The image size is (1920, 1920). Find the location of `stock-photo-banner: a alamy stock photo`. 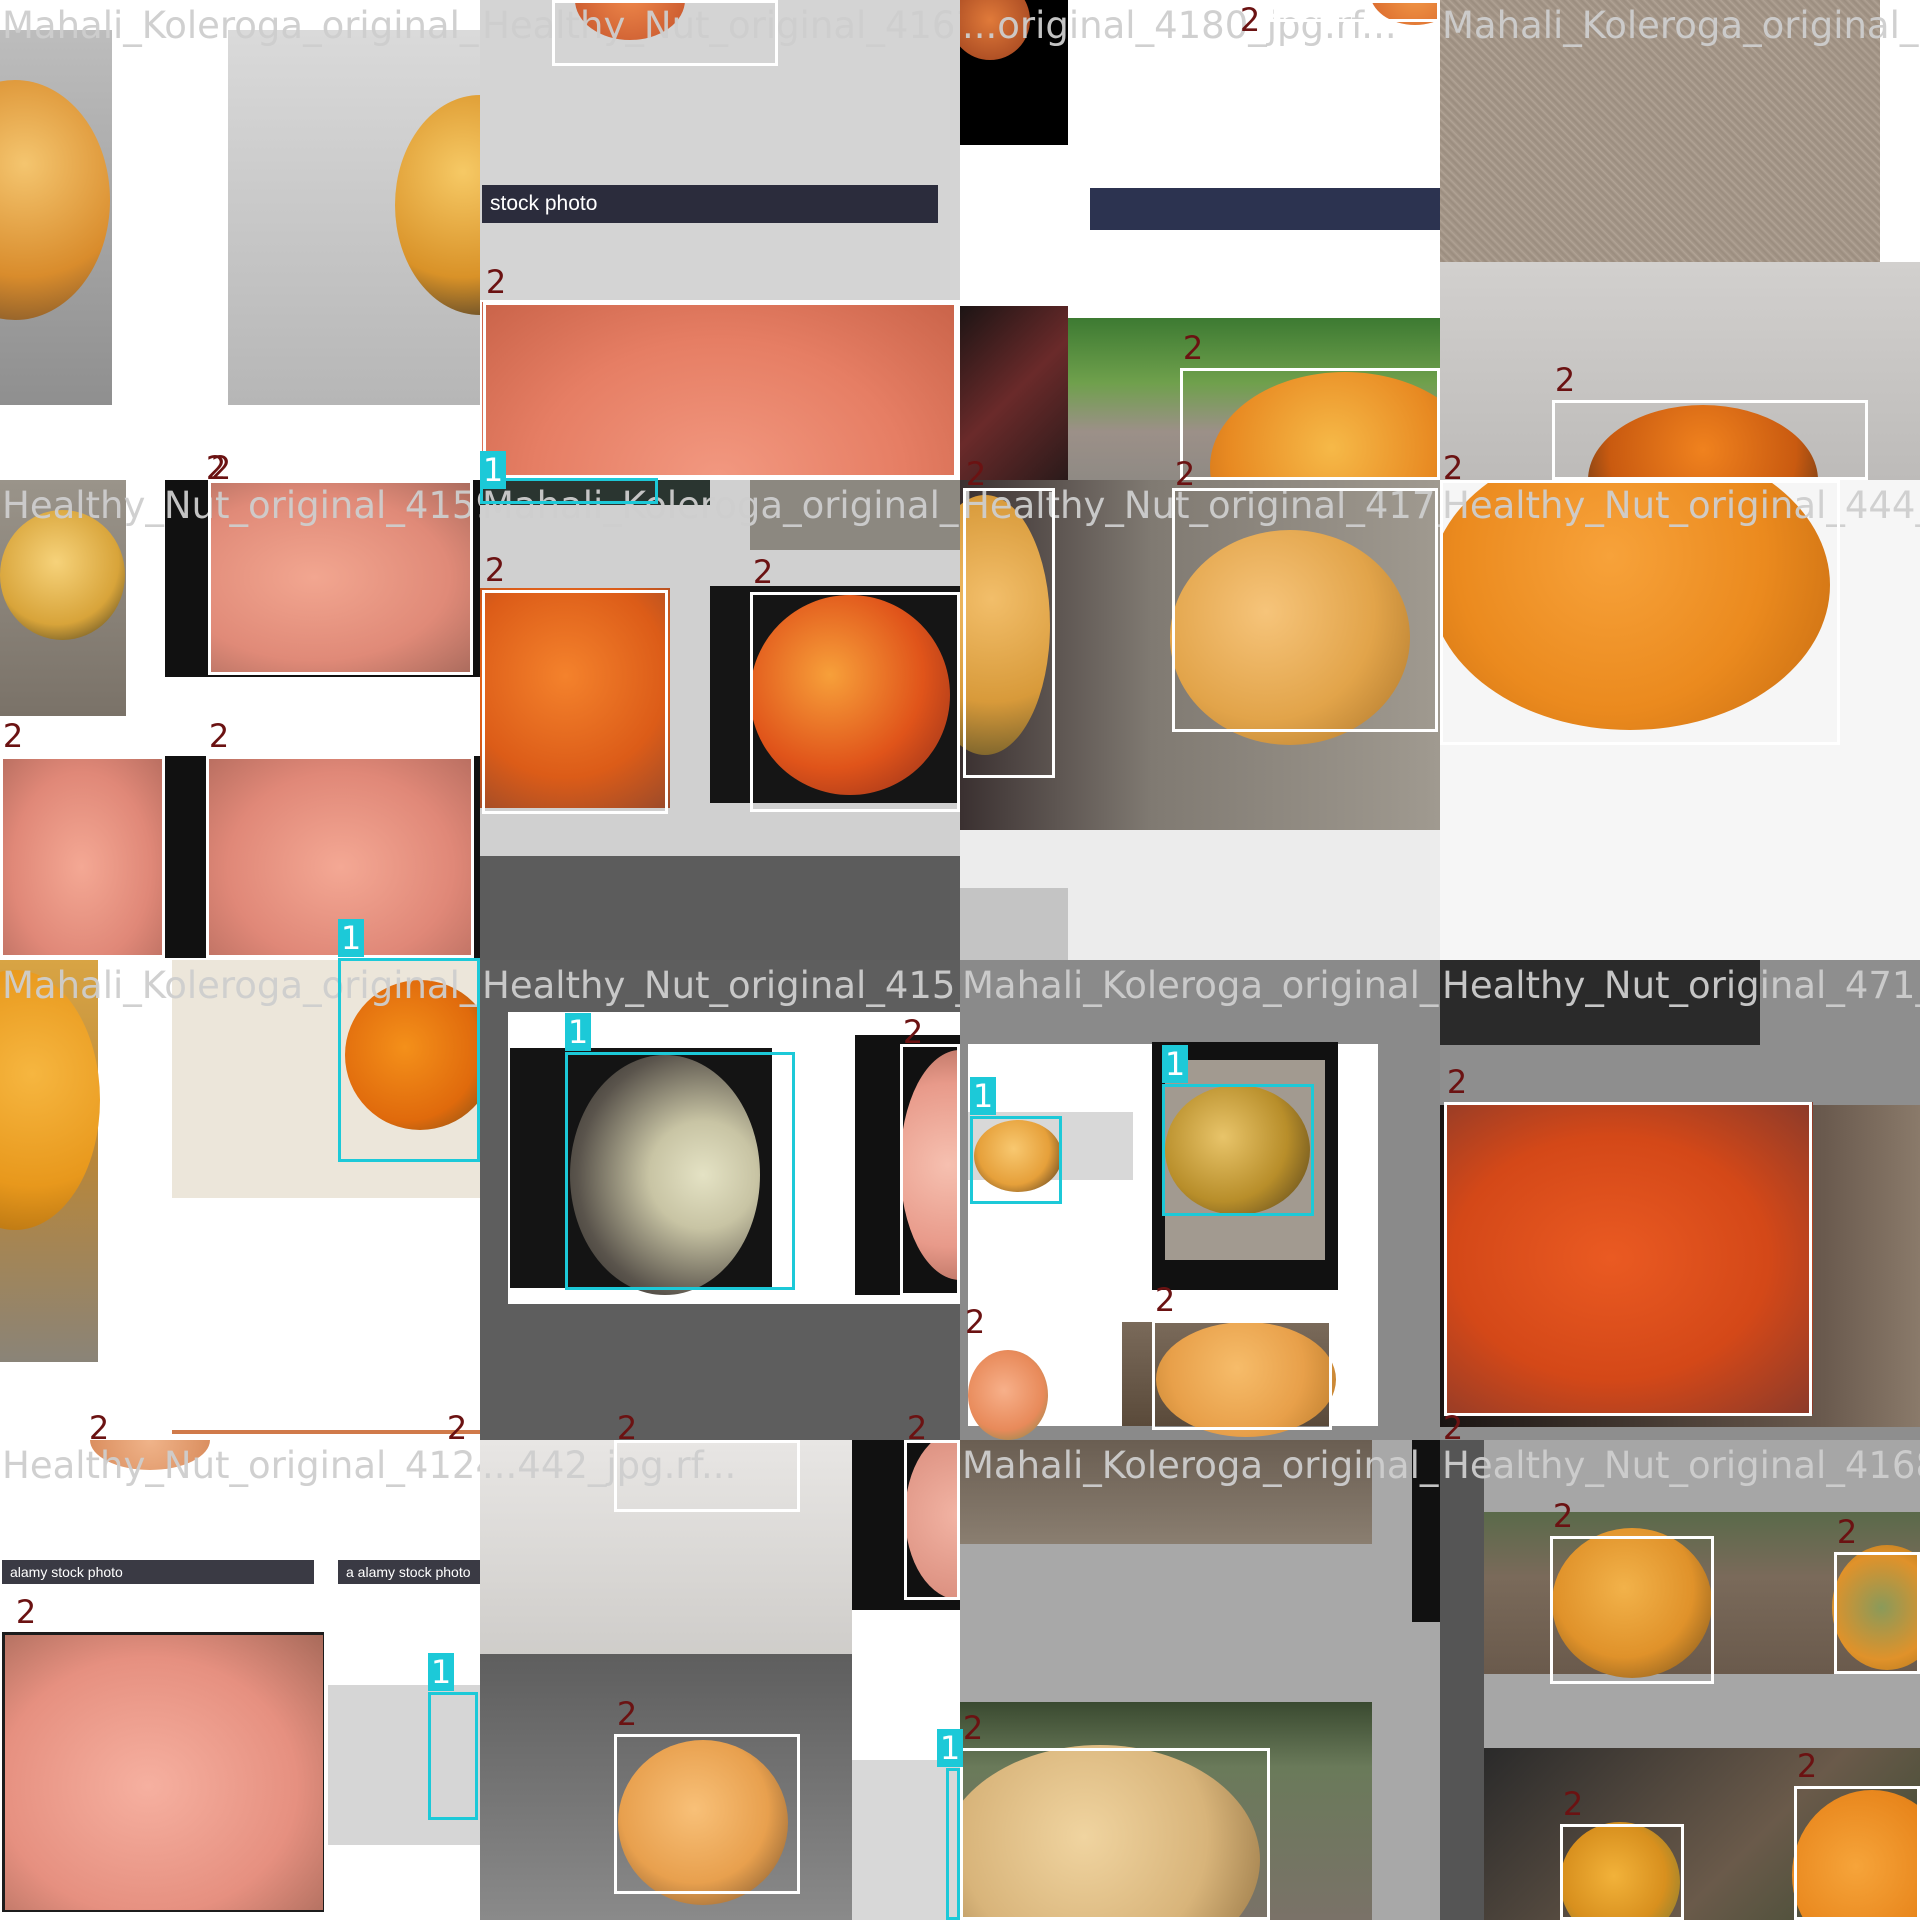

stock-photo-banner: a alamy stock photo is located at coordinates (409, 1572).